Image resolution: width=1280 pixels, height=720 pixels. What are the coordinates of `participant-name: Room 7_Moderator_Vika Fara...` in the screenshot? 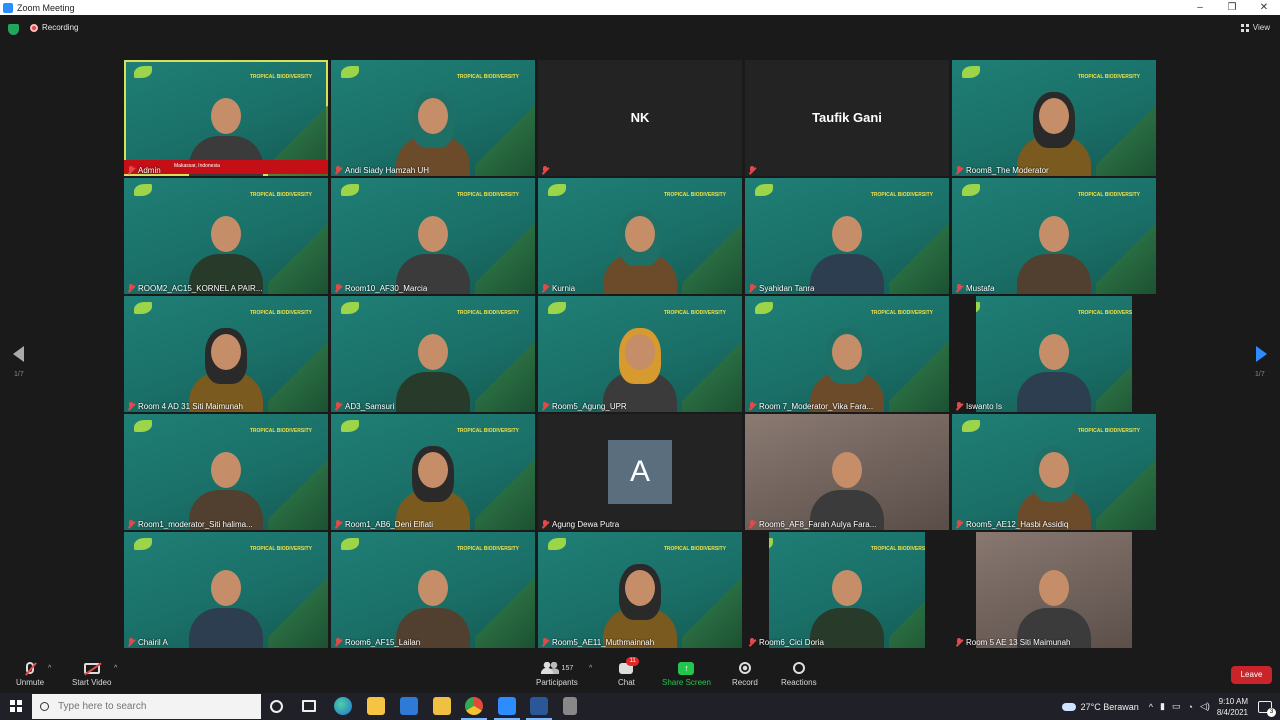 It's located at (816, 406).